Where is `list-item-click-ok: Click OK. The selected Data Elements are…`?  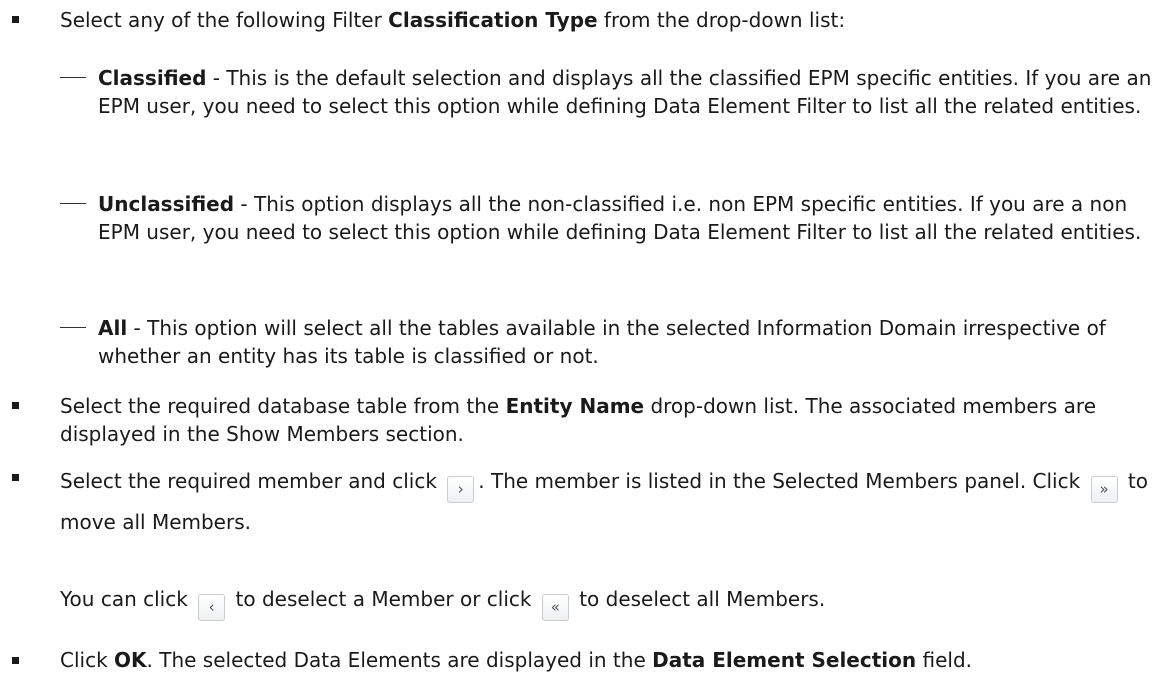 list-item-click-ok: Click OK. The selected Data Elements are… is located at coordinates (516, 660).